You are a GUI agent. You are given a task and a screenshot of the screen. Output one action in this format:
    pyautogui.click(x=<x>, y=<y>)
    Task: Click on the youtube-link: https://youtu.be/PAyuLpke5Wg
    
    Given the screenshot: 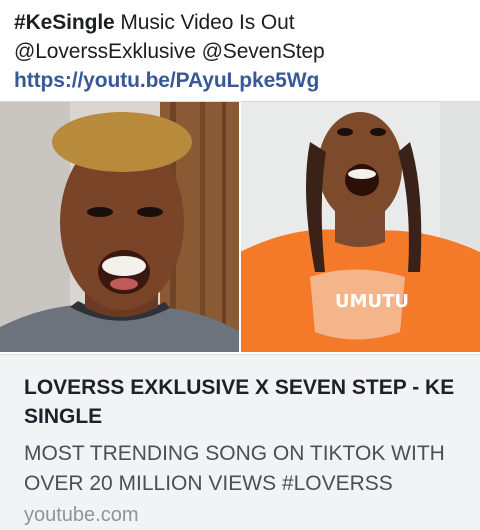 What is the action you would take?
    pyautogui.click(x=244, y=80)
    